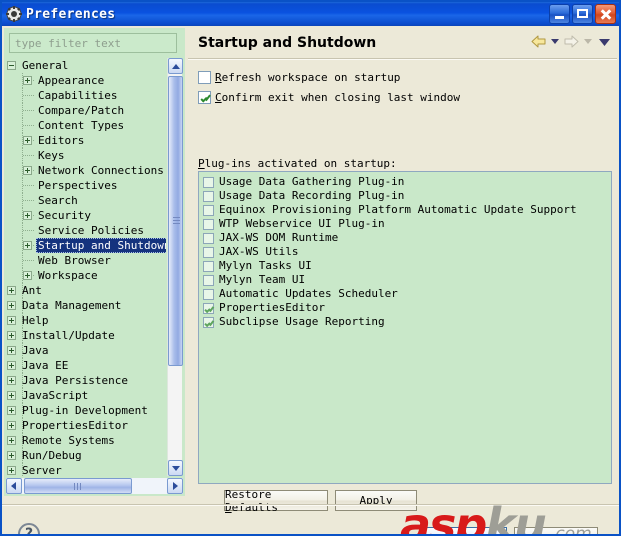  Describe the element at coordinates (407, 308) in the screenshot. I see `plugin-list-item: PropertiesEditor` at that location.